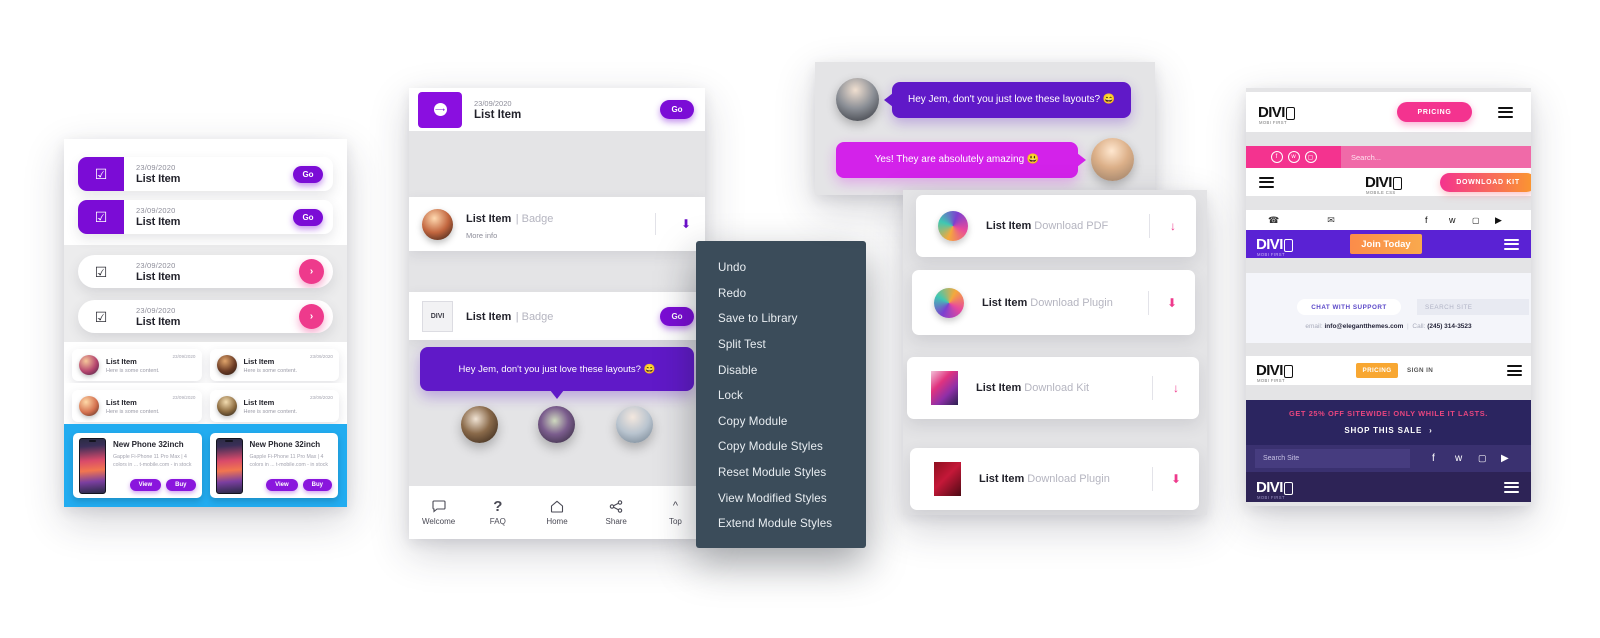 Image resolution: width=1600 pixels, height=638 pixels. What do you see at coordinates (781, 524) in the screenshot?
I see `menu-item-extend-module-styles: Extend Module Styles` at bounding box center [781, 524].